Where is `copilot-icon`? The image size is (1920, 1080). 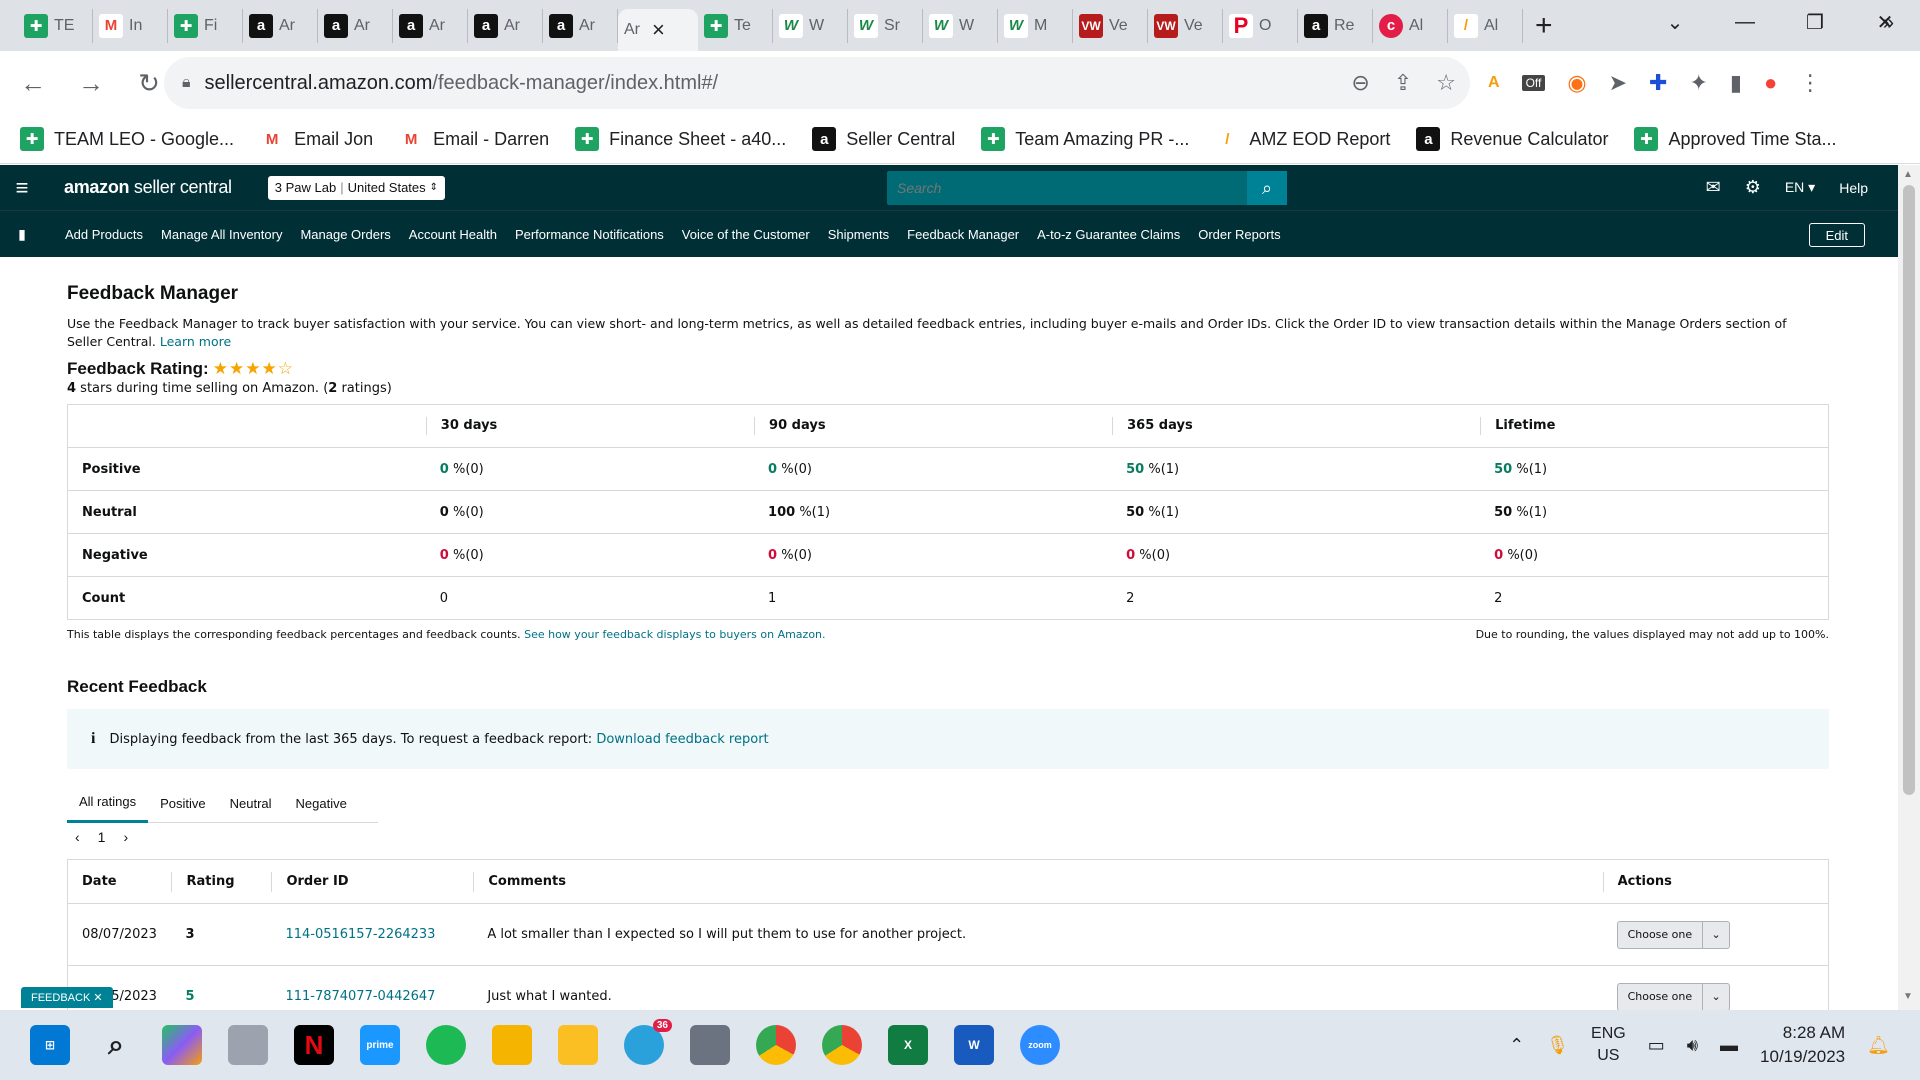 copilot-icon is located at coordinates (182, 1045).